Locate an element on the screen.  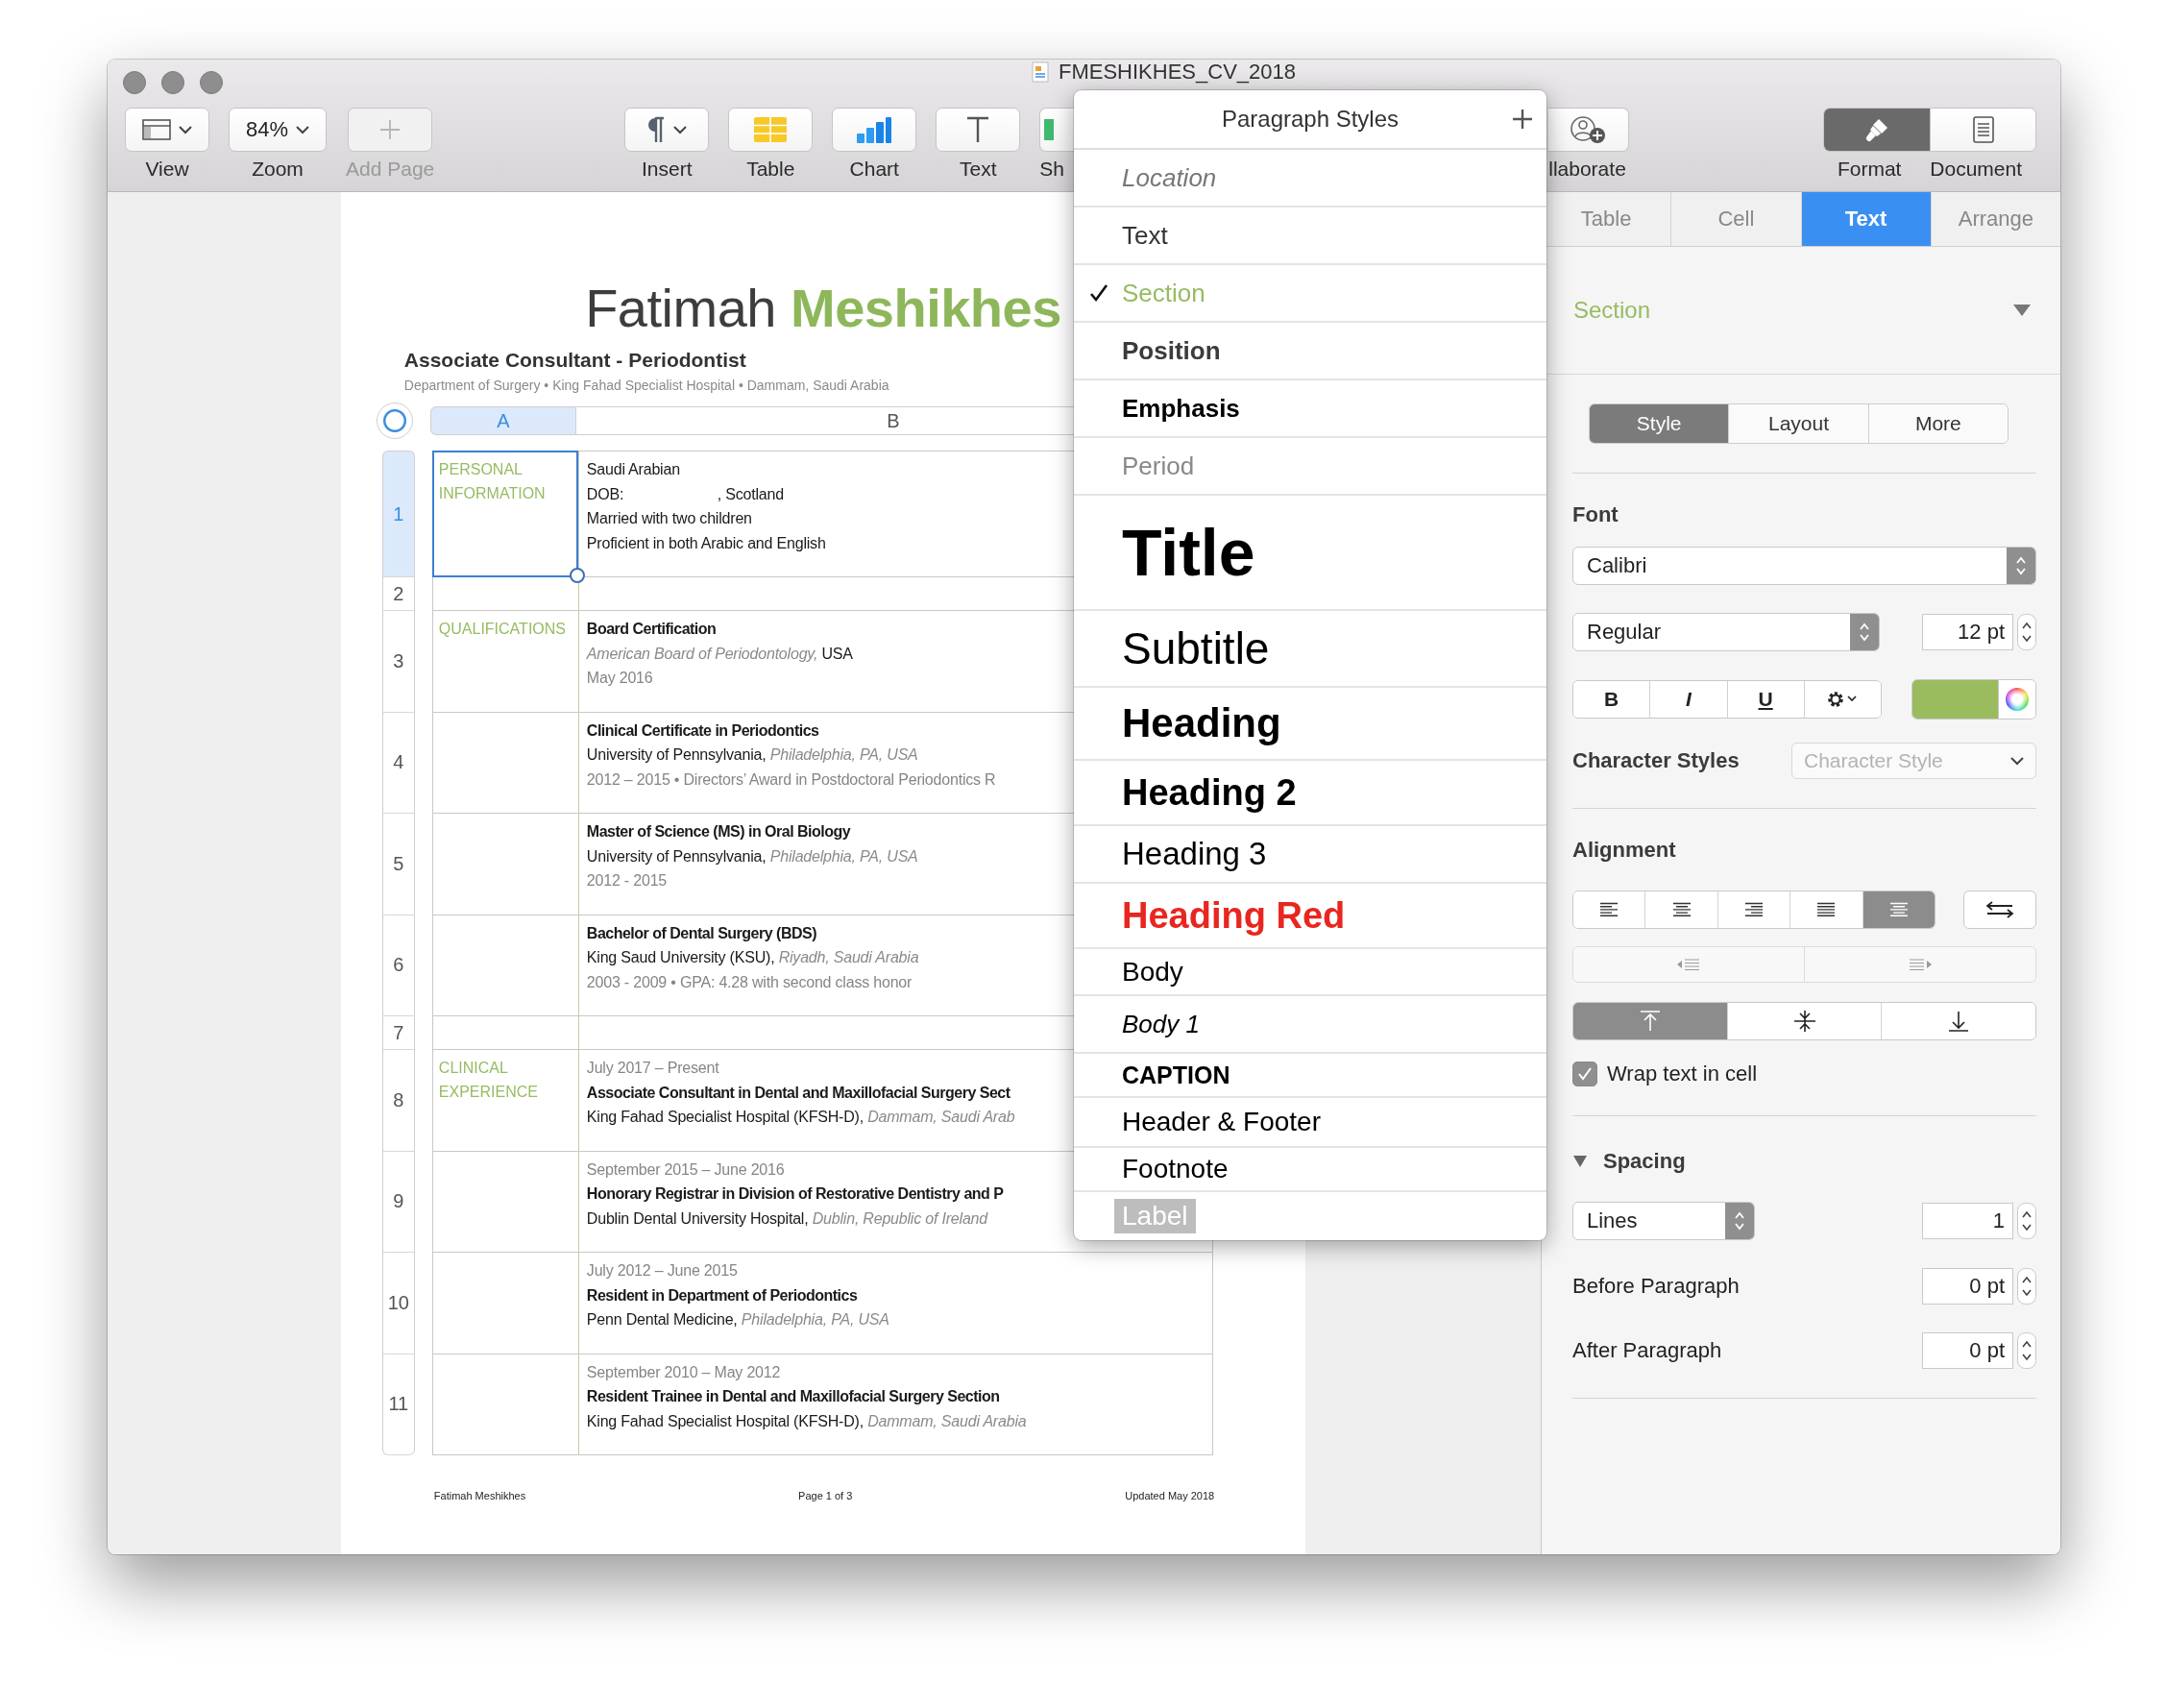
document-button is located at coordinates (1983, 130).